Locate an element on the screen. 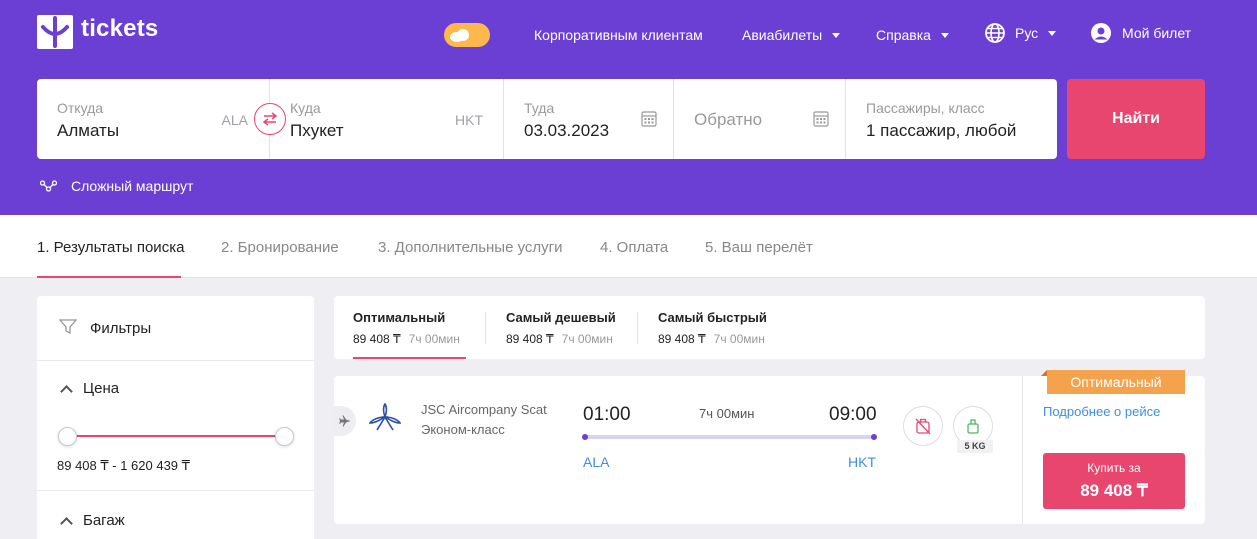 This screenshot has height=539, width=1257. return-placeholder: Обратно is located at coordinates (728, 119).